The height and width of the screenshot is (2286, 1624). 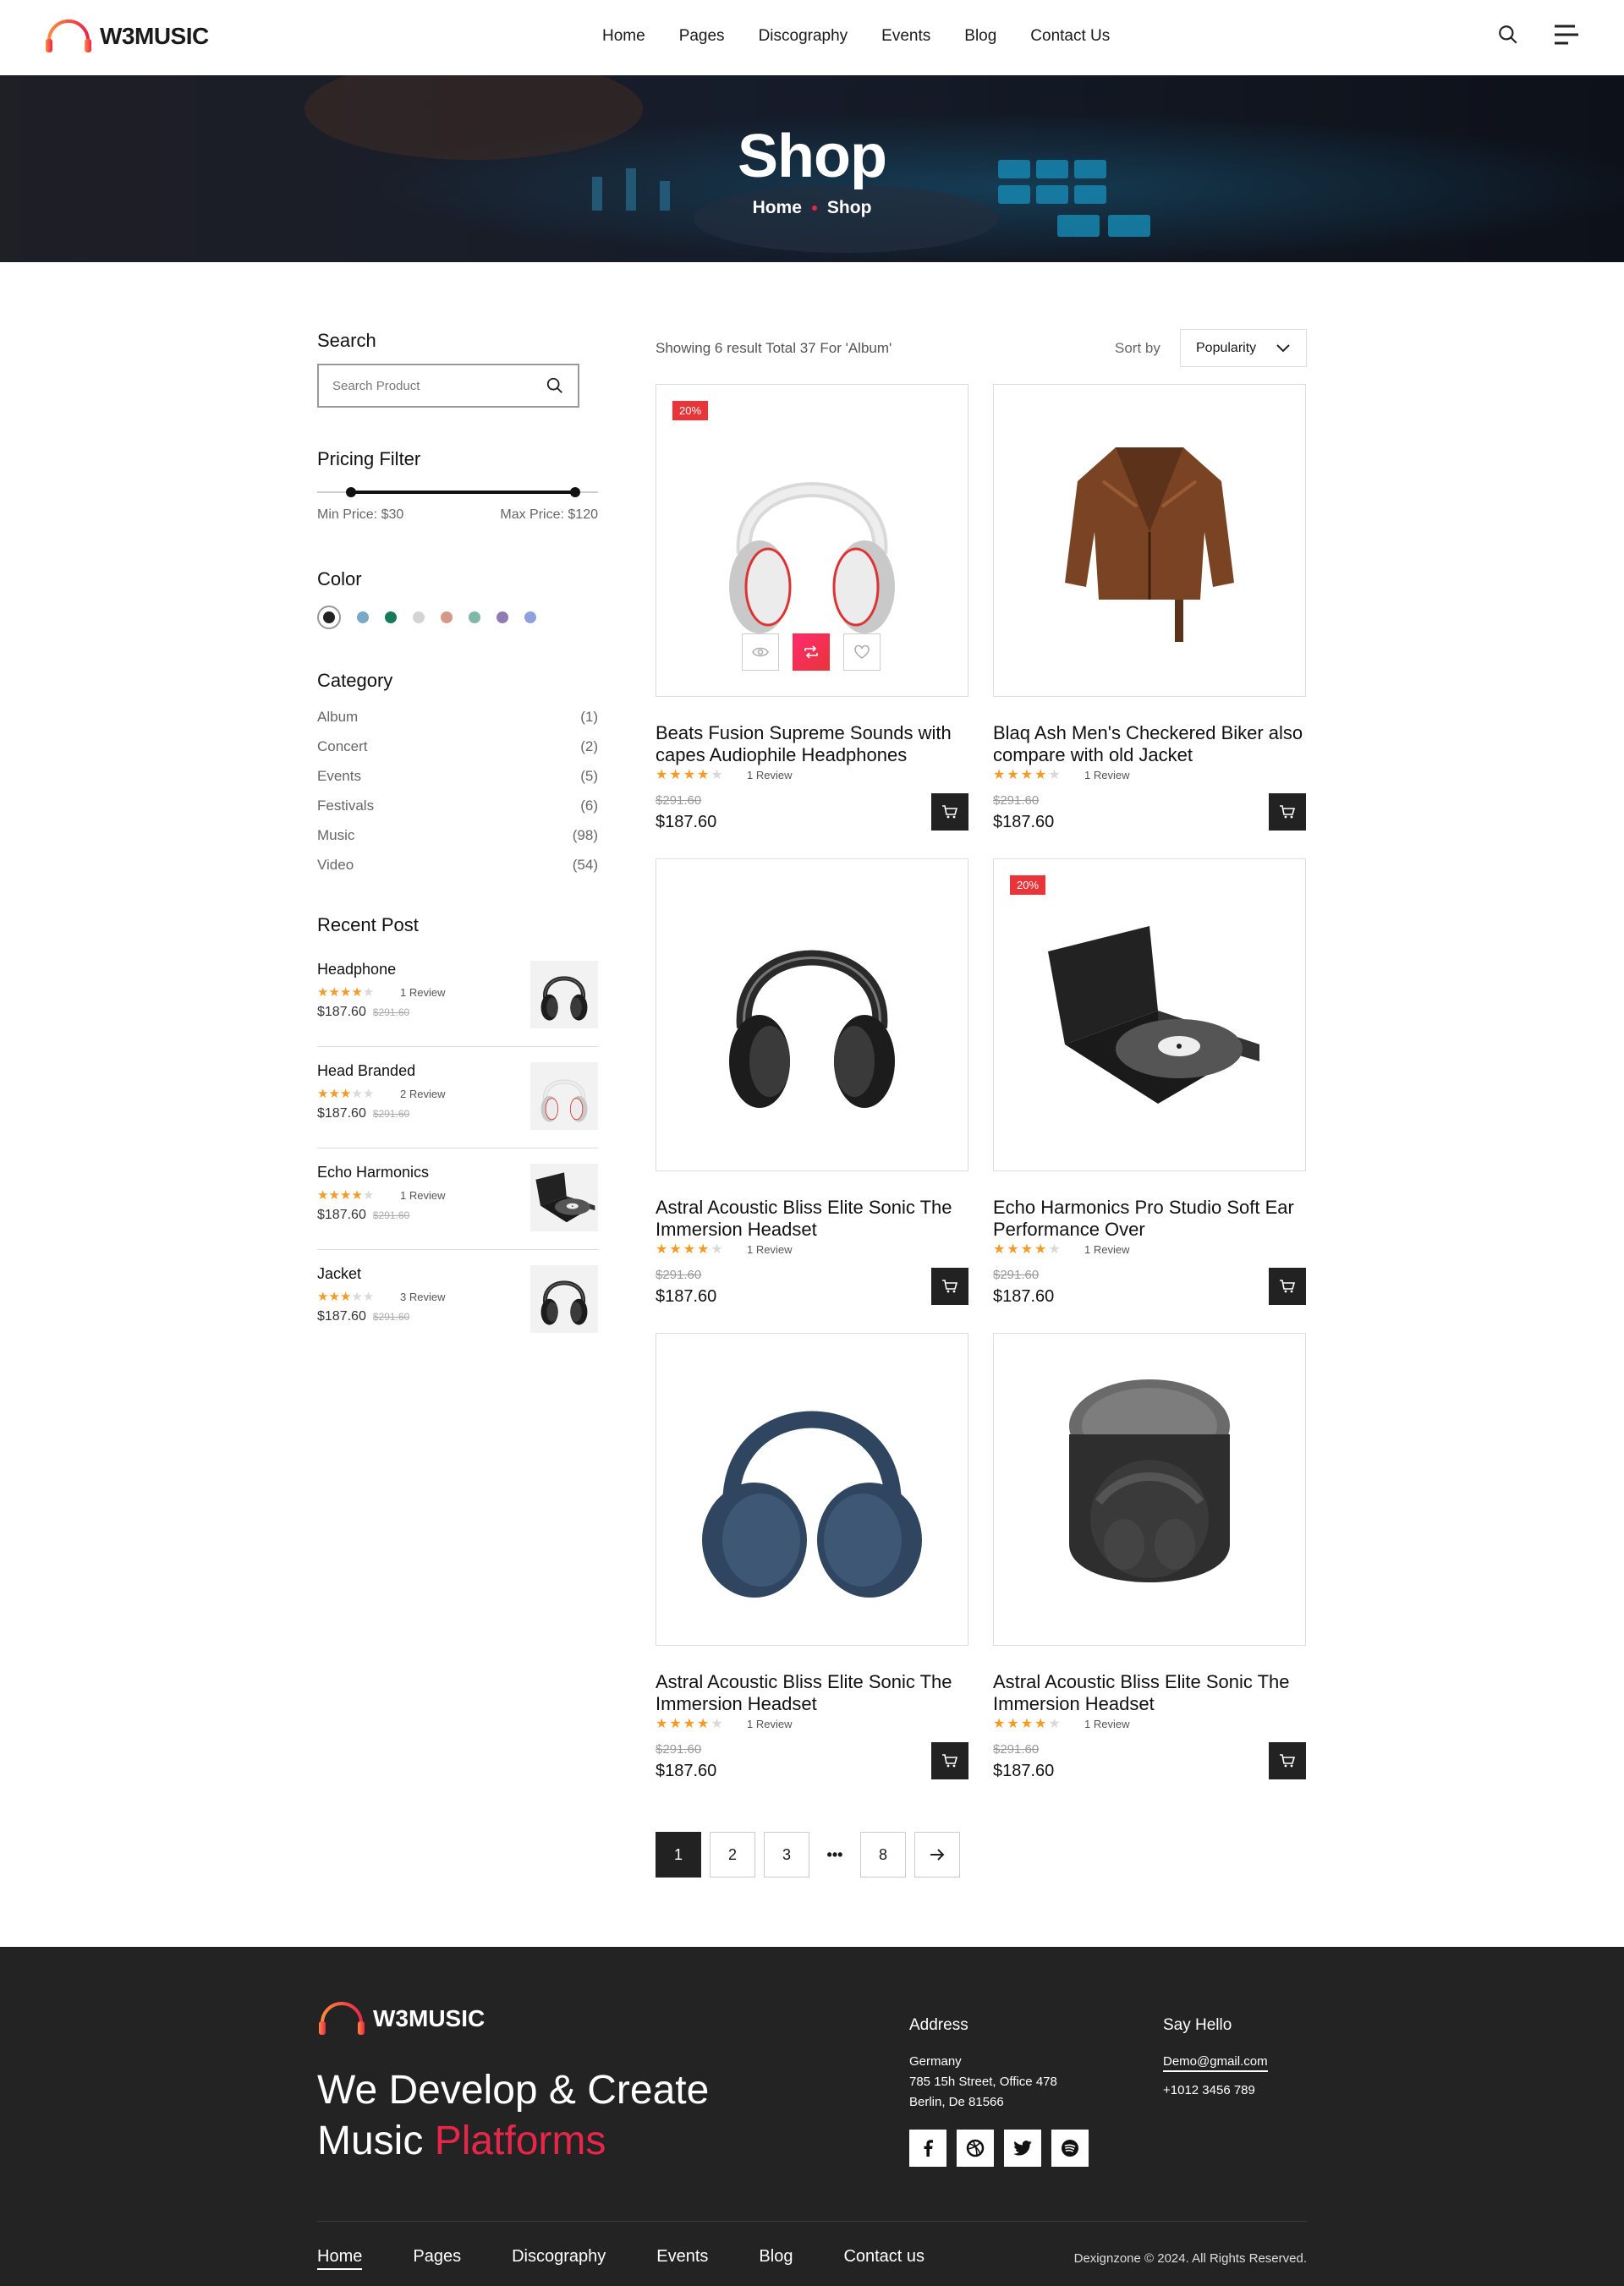 I want to click on recent-post-name: Echo Harmonics, so click(x=373, y=1172).